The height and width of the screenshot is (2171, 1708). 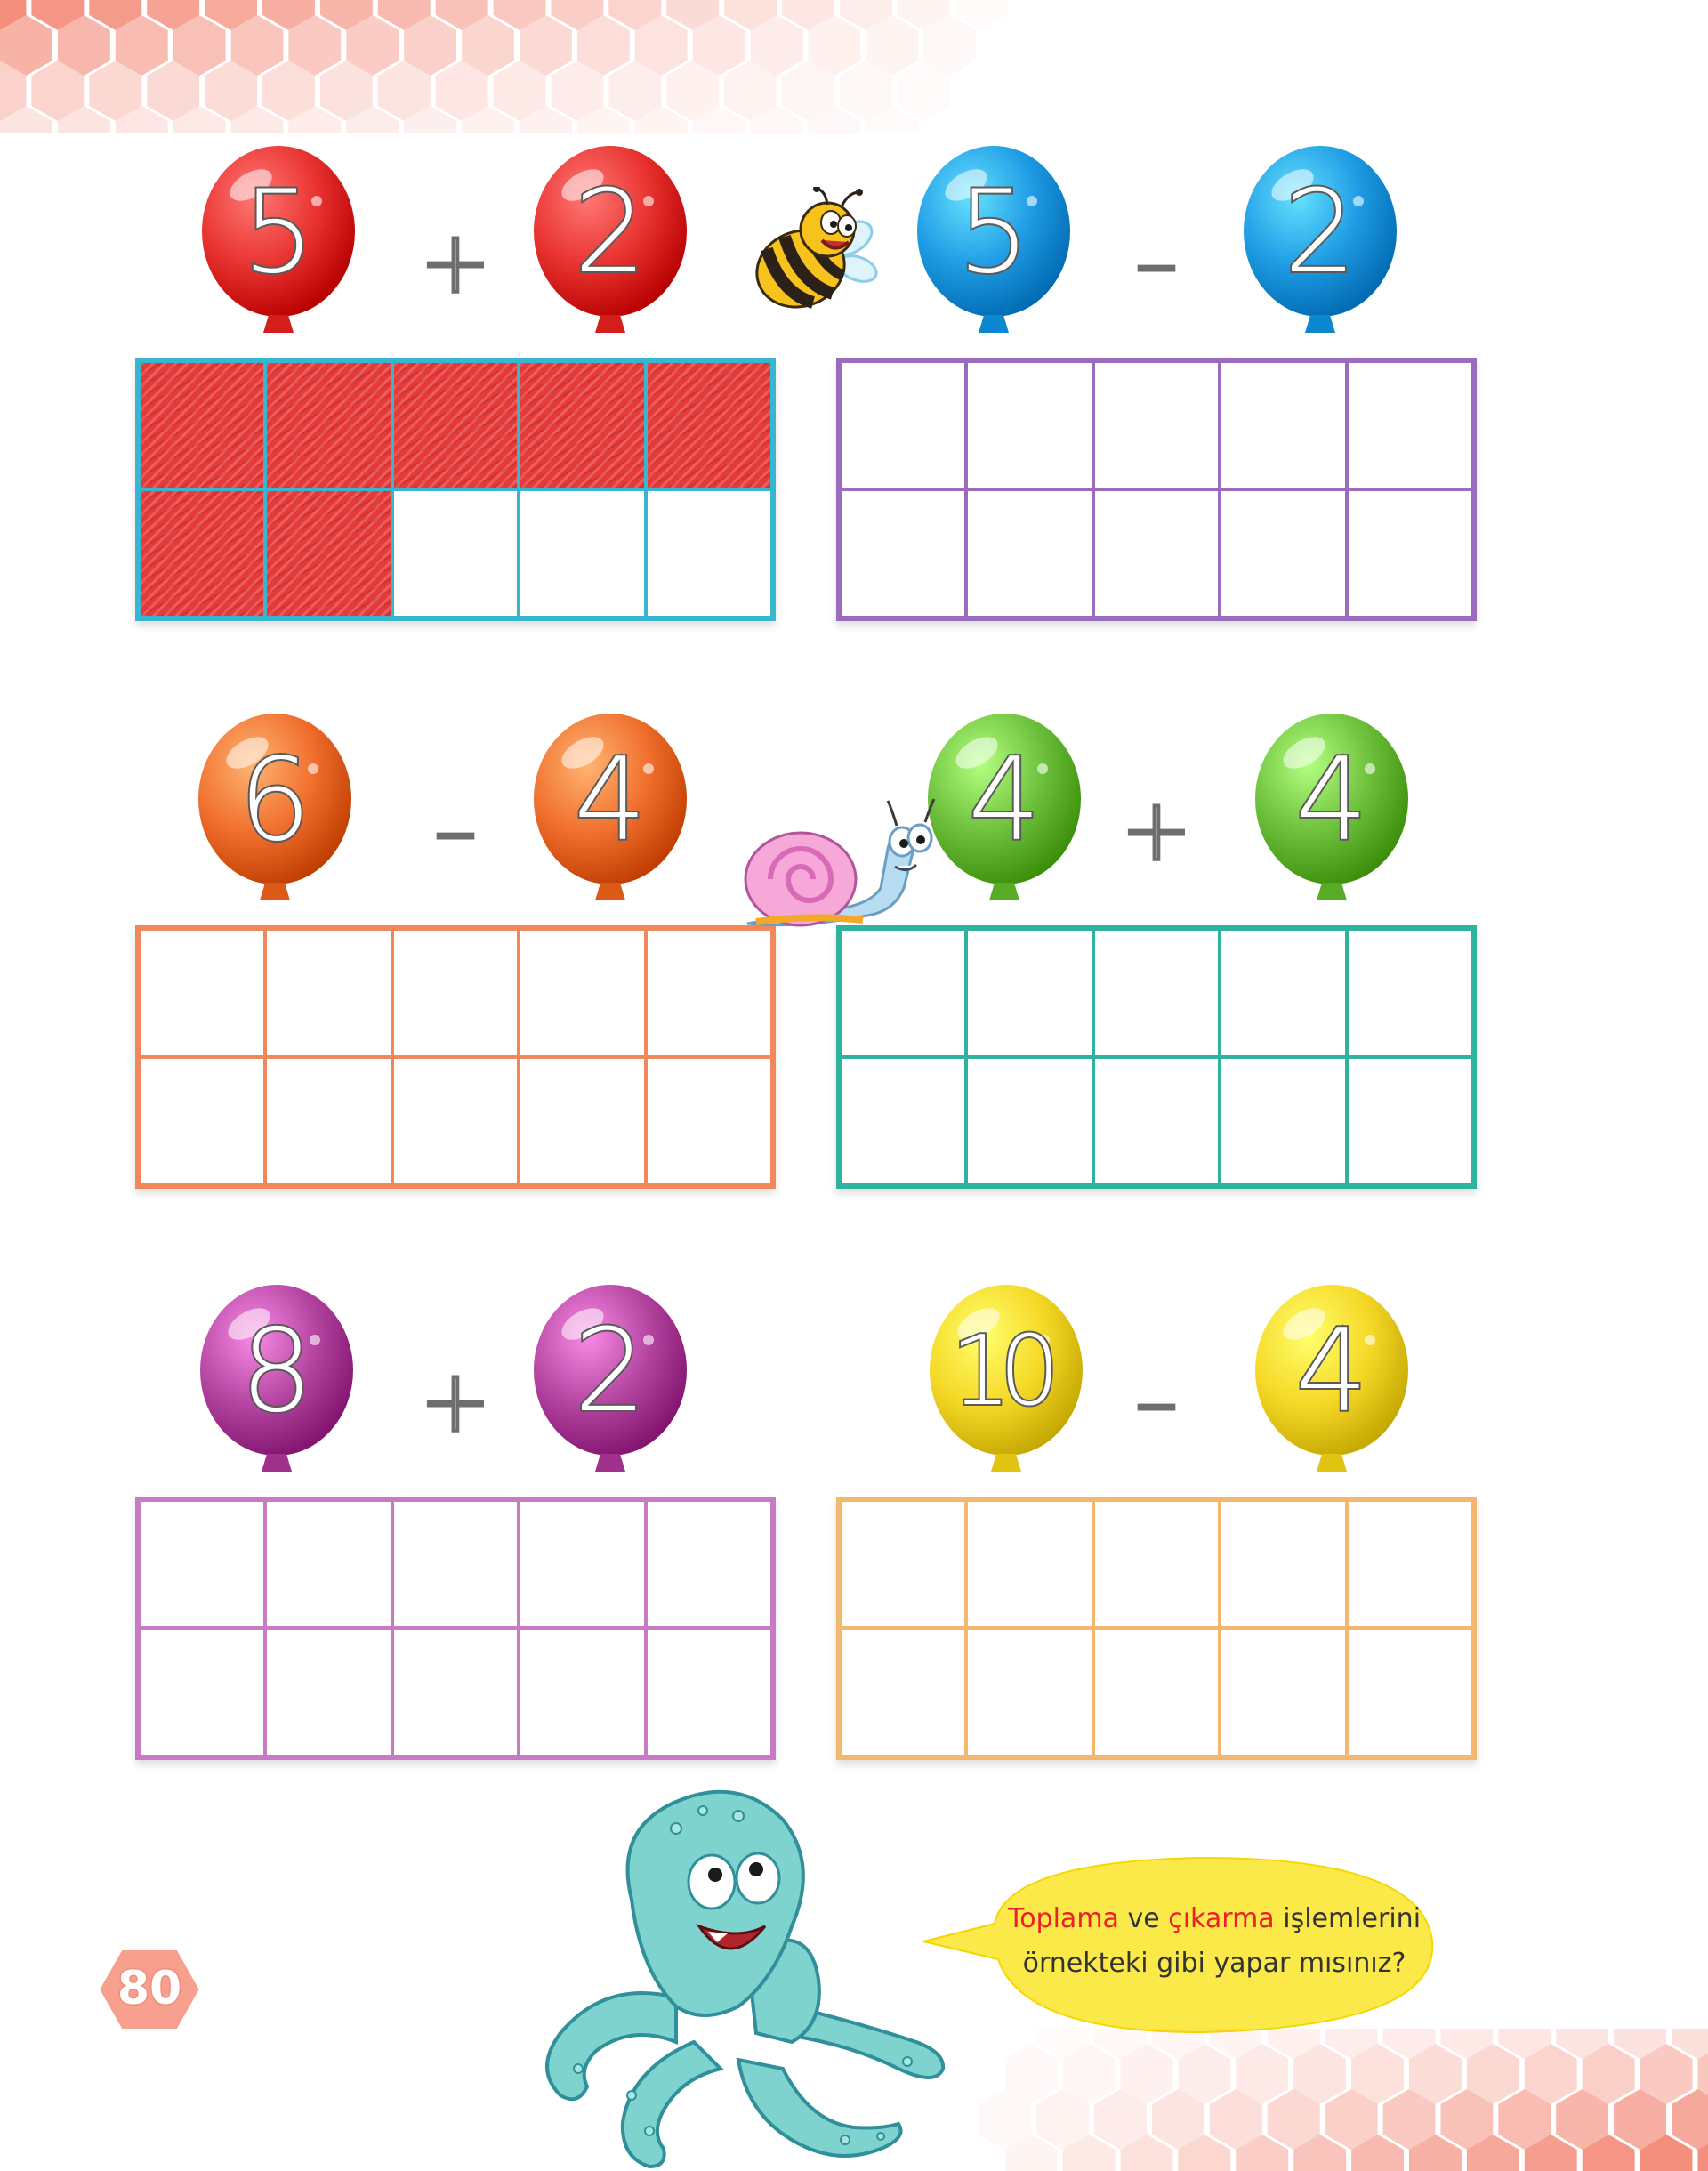 I want to click on operator-sign: –, so click(x=455, y=830).